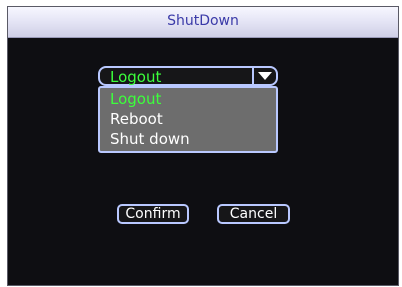 This screenshot has height=287, width=402. Describe the element at coordinates (153, 214) in the screenshot. I see `confirm-button: Confirm` at that location.